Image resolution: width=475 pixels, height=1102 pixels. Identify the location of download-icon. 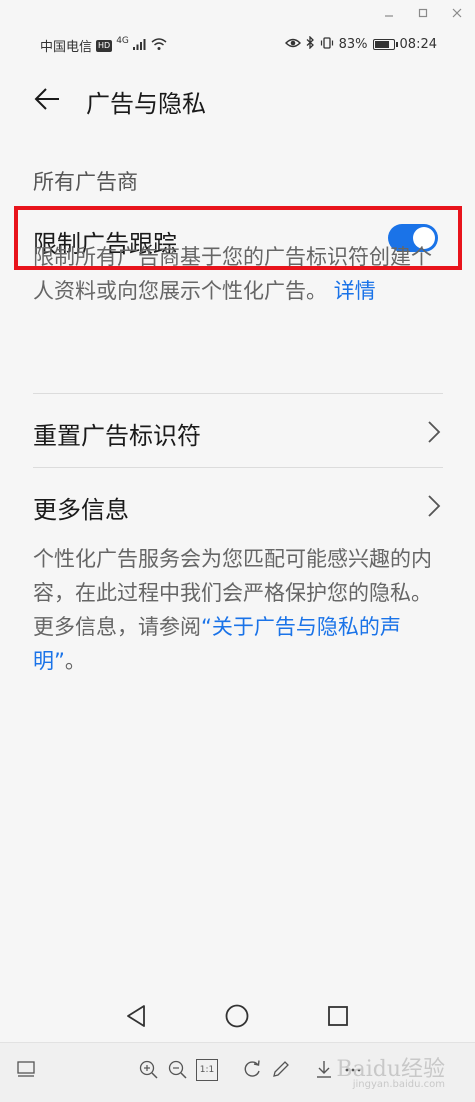
(325, 1070).